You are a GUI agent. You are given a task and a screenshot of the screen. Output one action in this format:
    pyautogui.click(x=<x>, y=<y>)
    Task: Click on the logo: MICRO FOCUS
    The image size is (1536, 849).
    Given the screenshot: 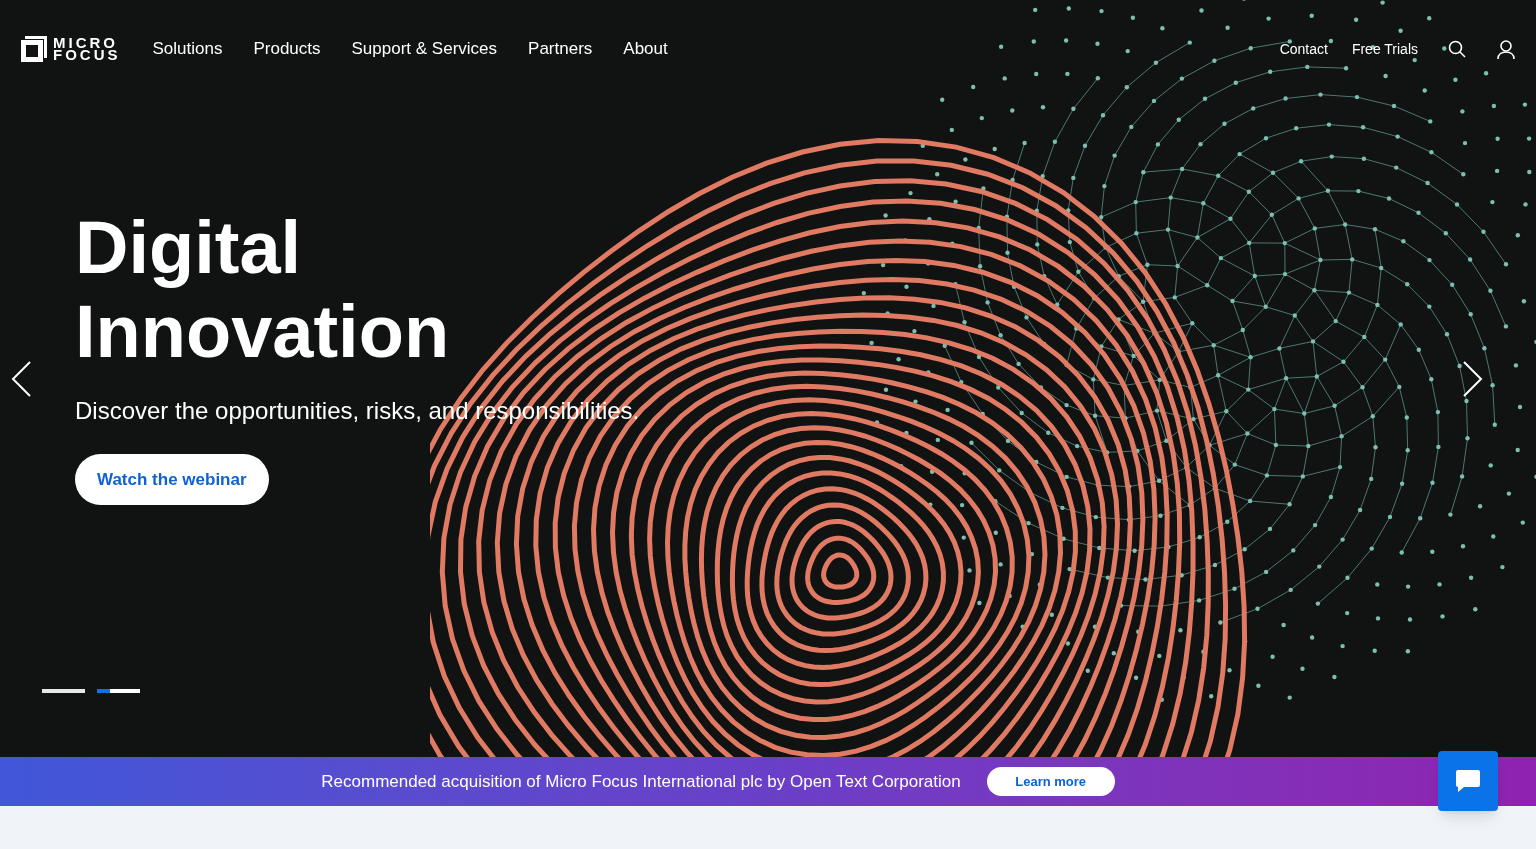 What is the action you would take?
    pyautogui.click(x=71, y=49)
    